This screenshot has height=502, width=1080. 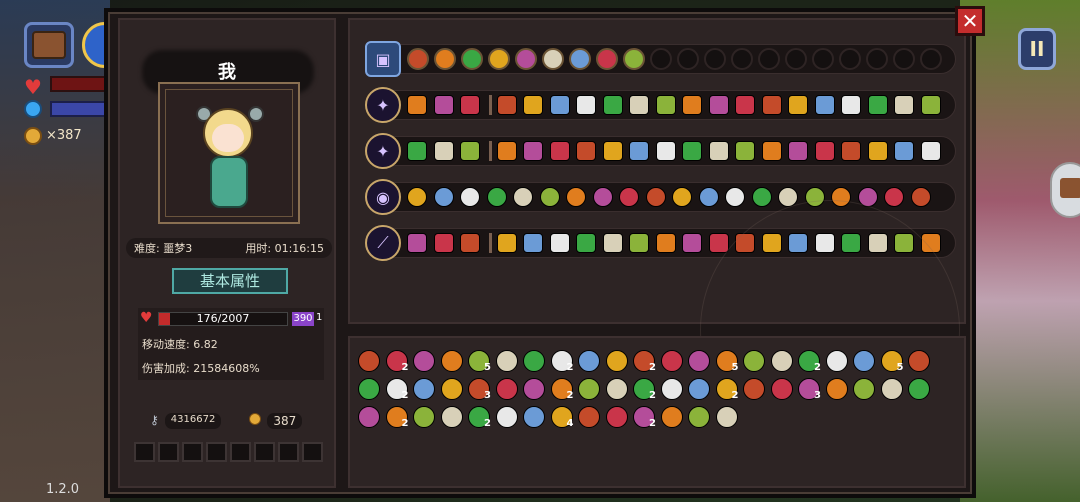 What do you see at coordinates (383, 197) in the screenshot?
I see `orb-icon: ◉` at bounding box center [383, 197].